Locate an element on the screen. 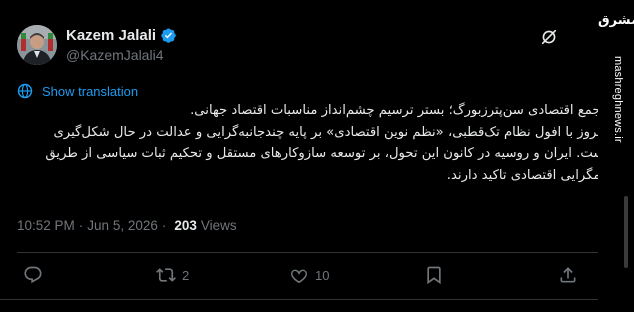 The image size is (634, 312). views-count: 203 is located at coordinates (185, 225).